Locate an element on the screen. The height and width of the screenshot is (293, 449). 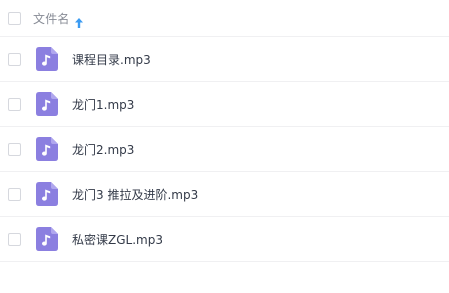
file-name: 私密课ZGL.mp3 is located at coordinates (117, 239).